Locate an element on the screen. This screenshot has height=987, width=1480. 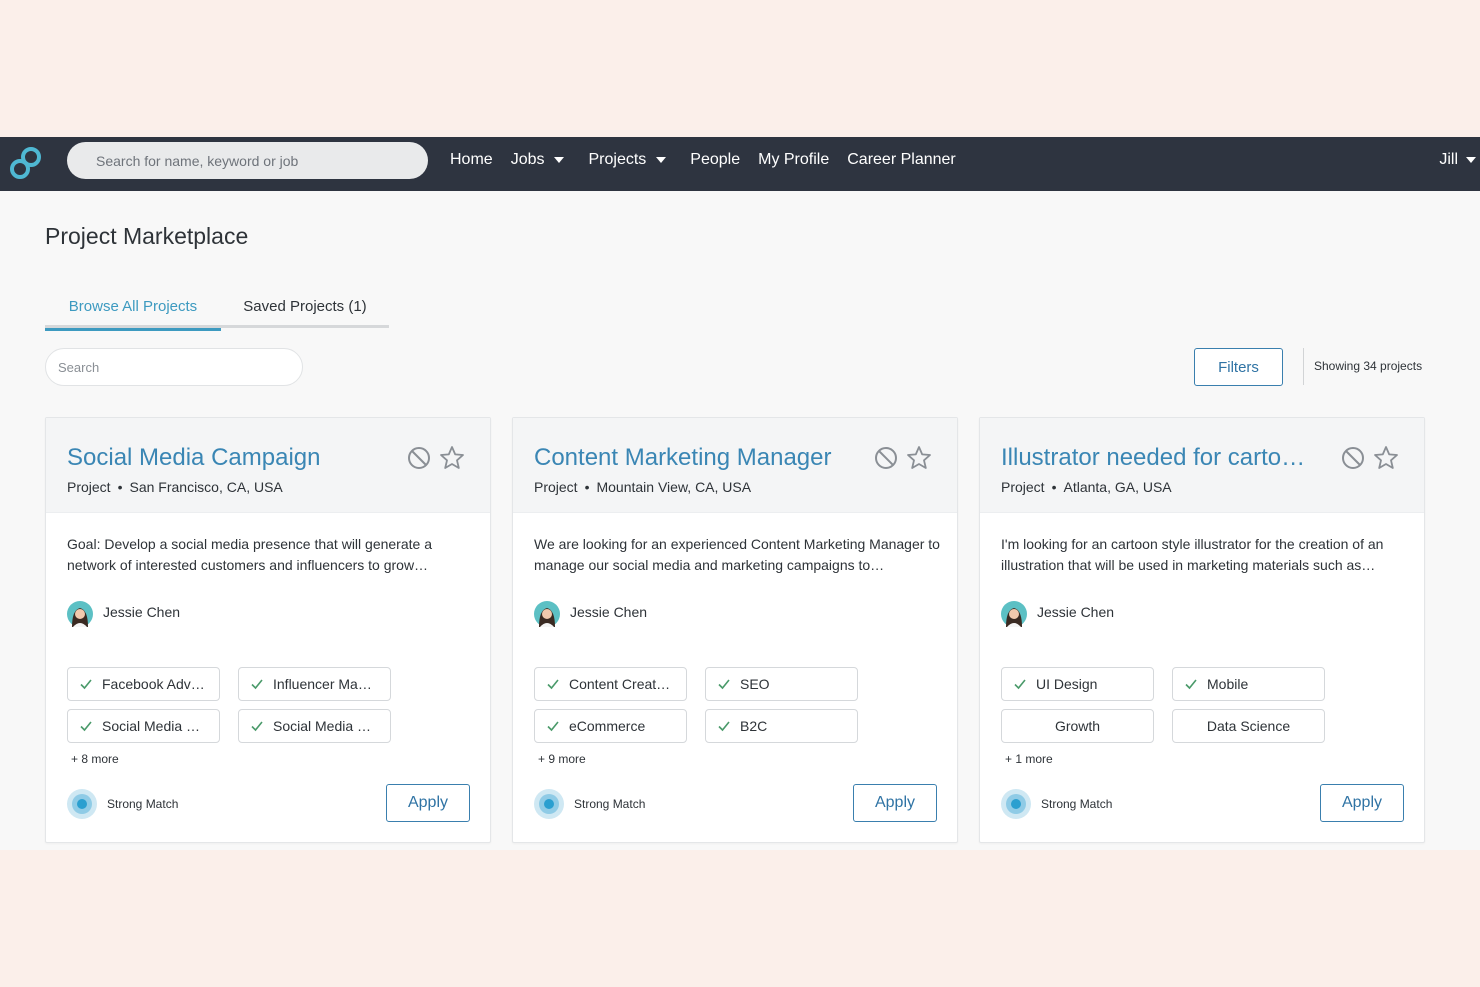
nav-home-label: Home is located at coordinates (471, 159).